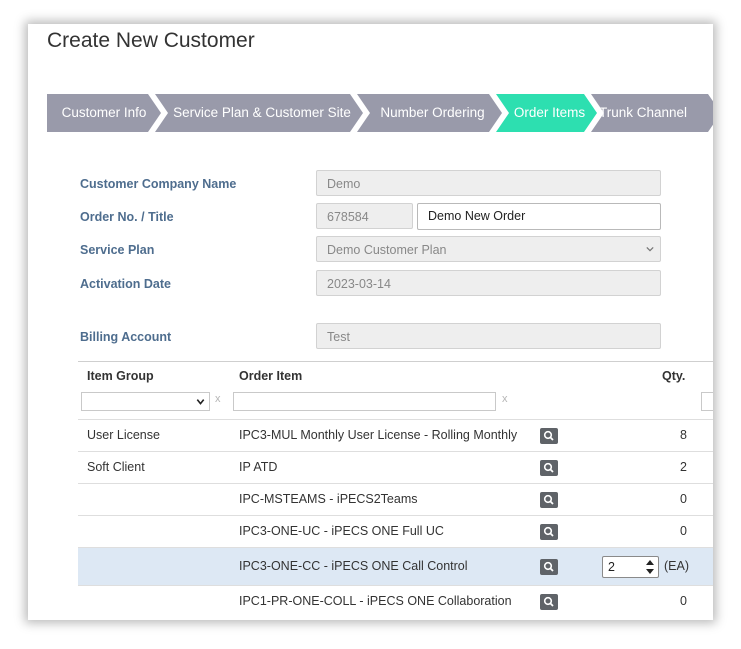  I want to click on row-item-group: Soft Client, so click(116, 467).